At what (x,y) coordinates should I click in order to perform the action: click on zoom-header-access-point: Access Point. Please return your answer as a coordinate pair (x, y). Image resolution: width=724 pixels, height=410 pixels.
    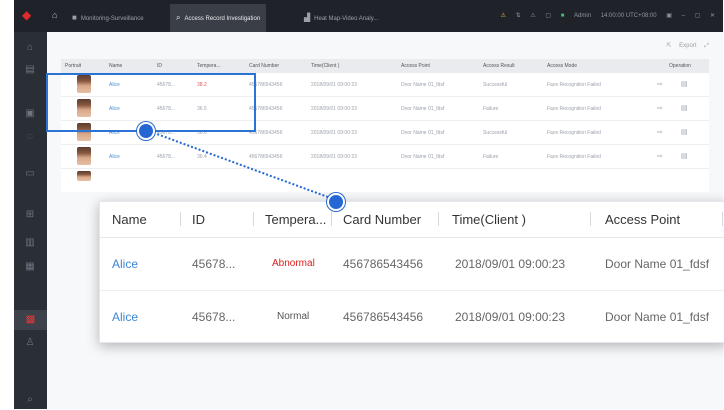
    Looking at the image, I should click on (643, 219).